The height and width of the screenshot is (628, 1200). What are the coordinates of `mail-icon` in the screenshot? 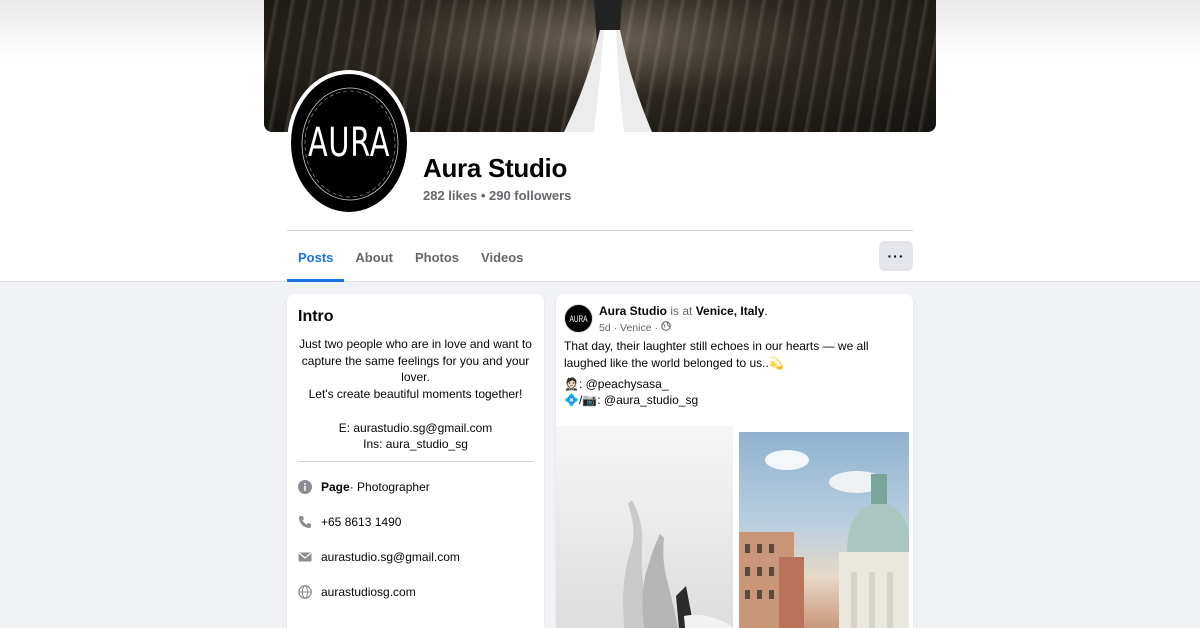 It's located at (305, 557).